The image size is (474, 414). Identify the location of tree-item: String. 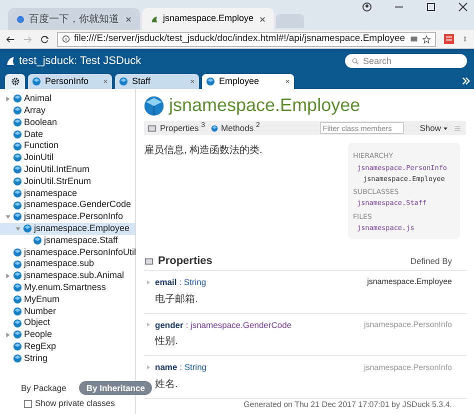
(67, 358).